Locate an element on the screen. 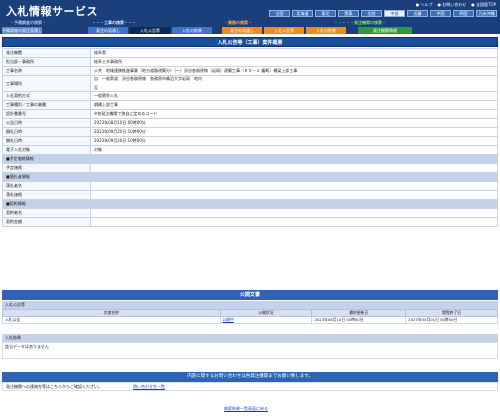  detail-row: 設計書番号 ※各発注機関で独自に定めるコード is located at coordinates (250, 114).